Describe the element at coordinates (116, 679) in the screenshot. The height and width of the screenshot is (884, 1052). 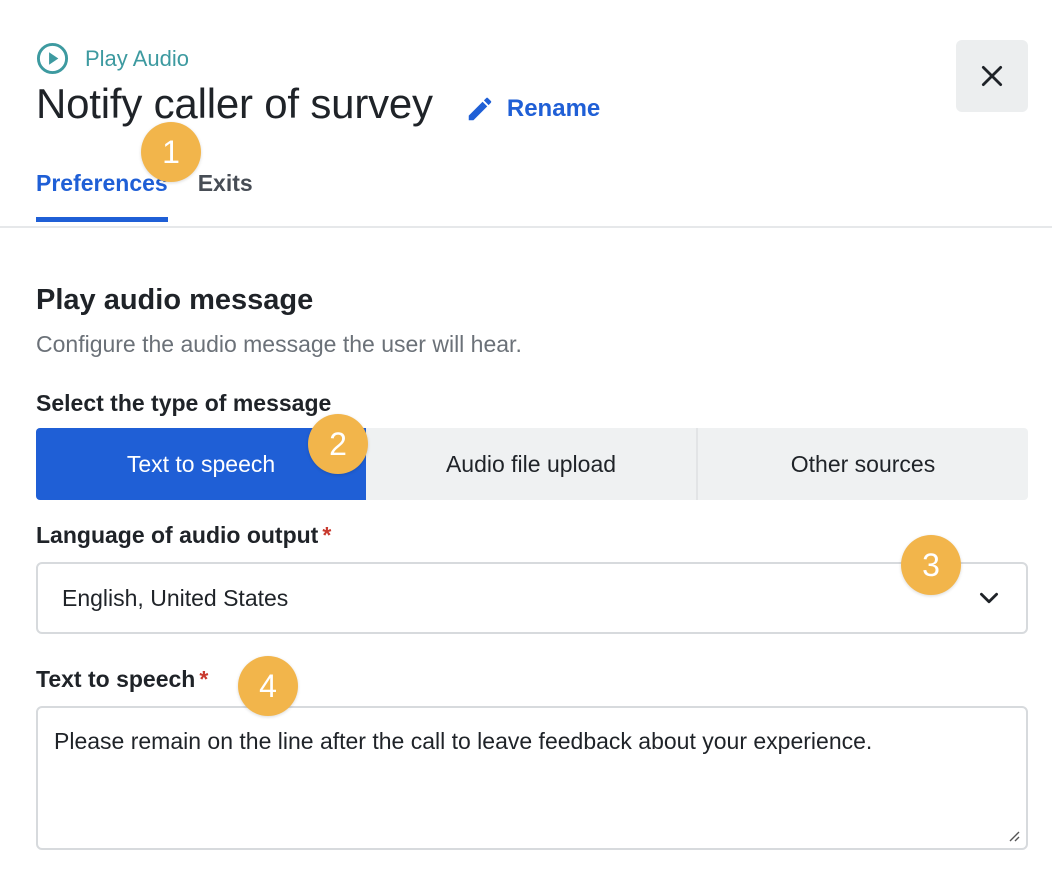
I see `tts-label-text: Text to speech` at that location.